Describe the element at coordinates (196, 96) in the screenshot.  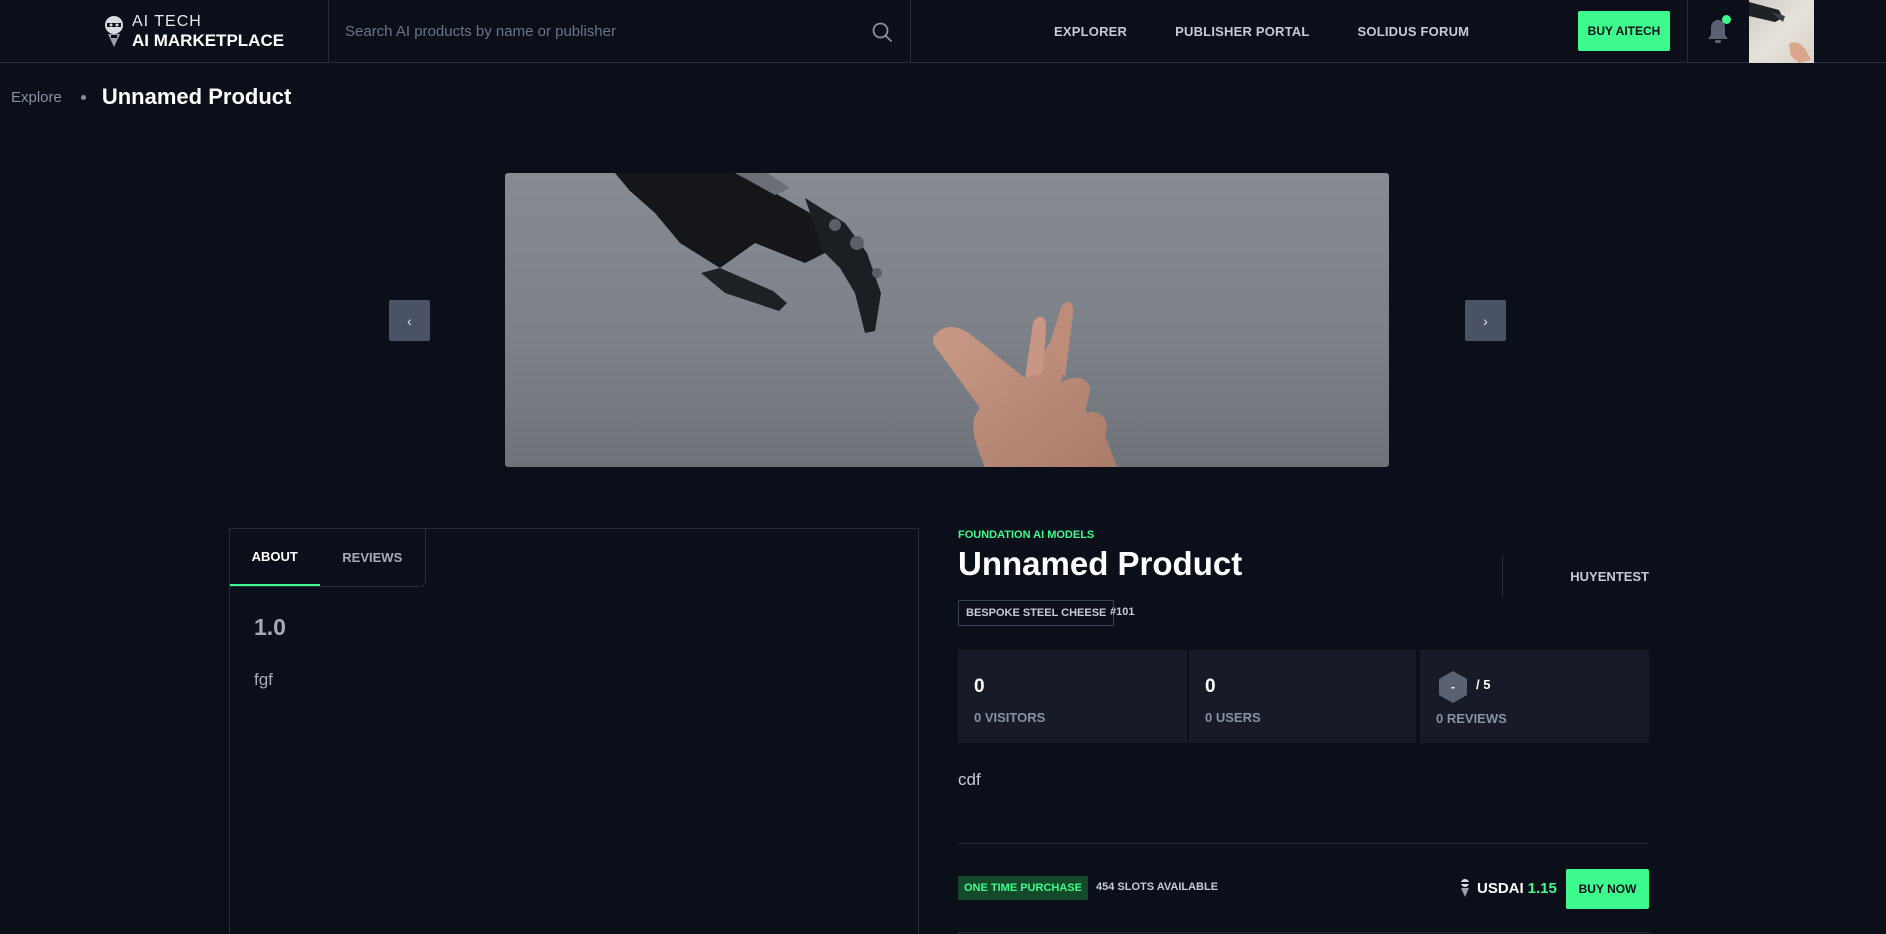
I see `page-title: Unnamed Product` at that location.